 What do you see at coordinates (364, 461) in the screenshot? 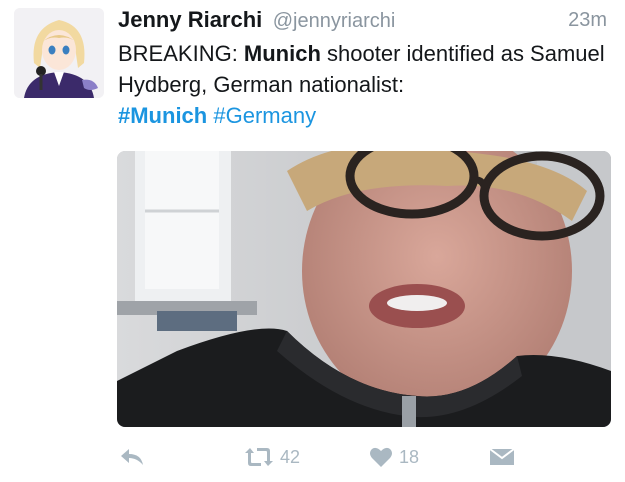
I see `tweet-actions: 42 18` at bounding box center [364, 461].